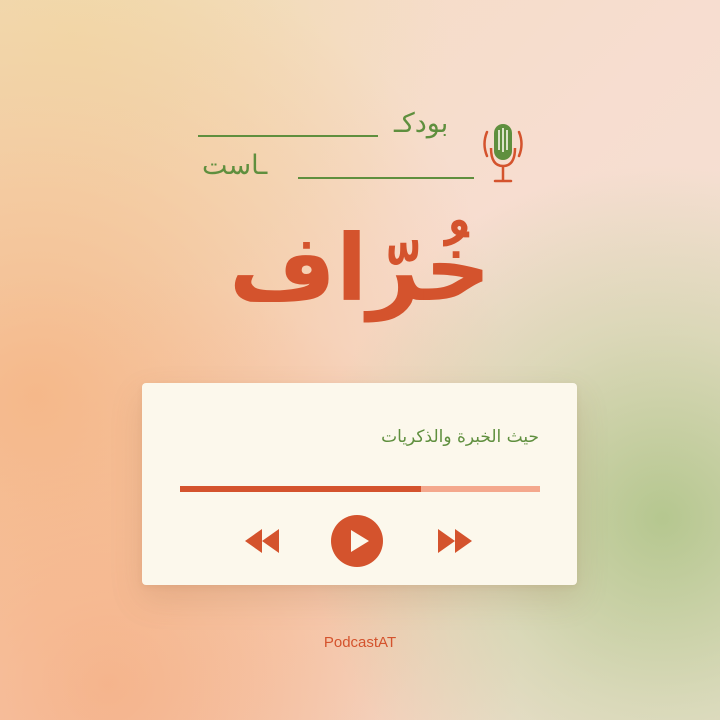 The height and width of the screenshot is (720, 720). What do you see at coordinates (363, 148) in the screenshot?
I see `podcast-logo: بودكـ ـاست` at bounding box center [363, 148].